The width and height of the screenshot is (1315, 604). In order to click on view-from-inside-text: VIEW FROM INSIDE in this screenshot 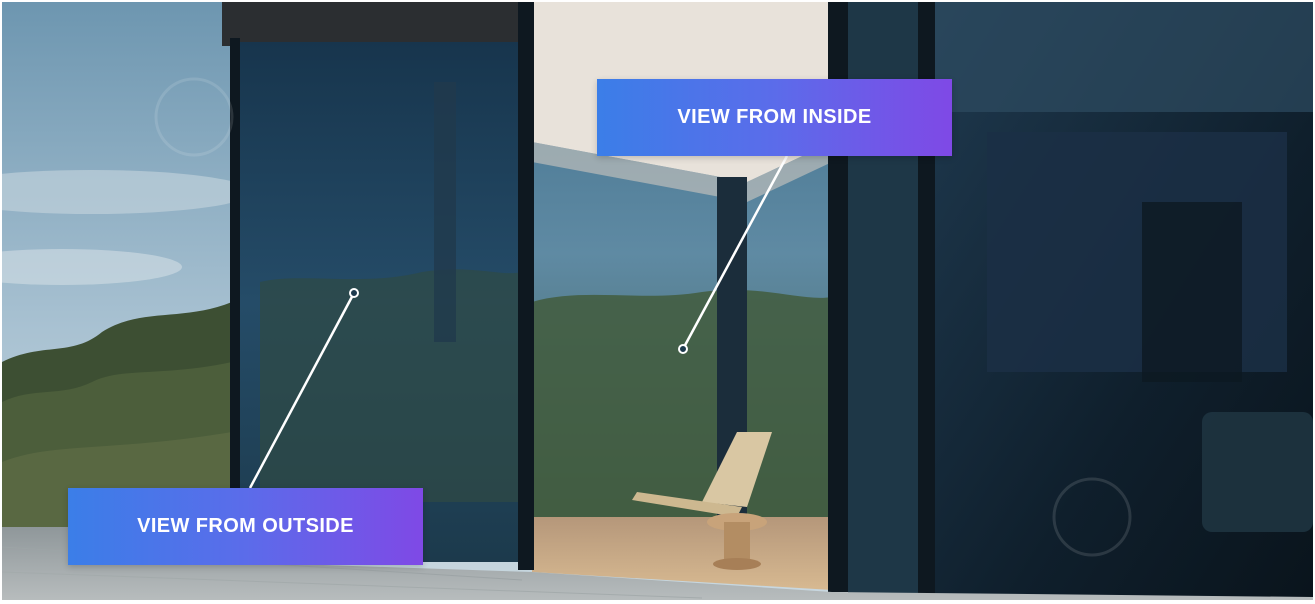, I will do `click(774, 117)`.